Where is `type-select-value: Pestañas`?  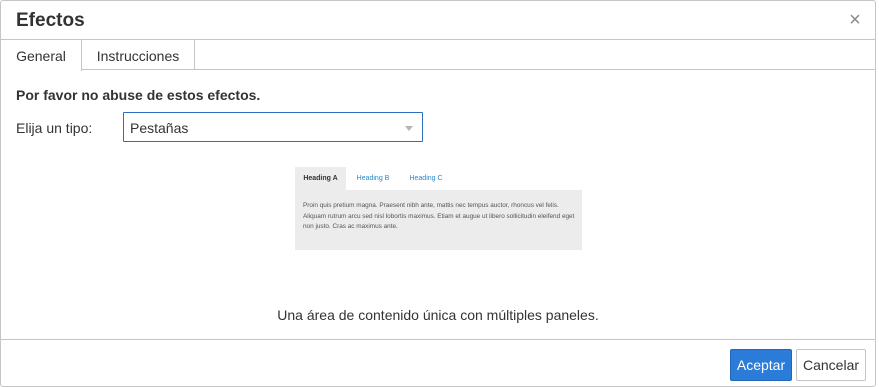
type-select-value: Pestañas is located at coordinates (159, 128).